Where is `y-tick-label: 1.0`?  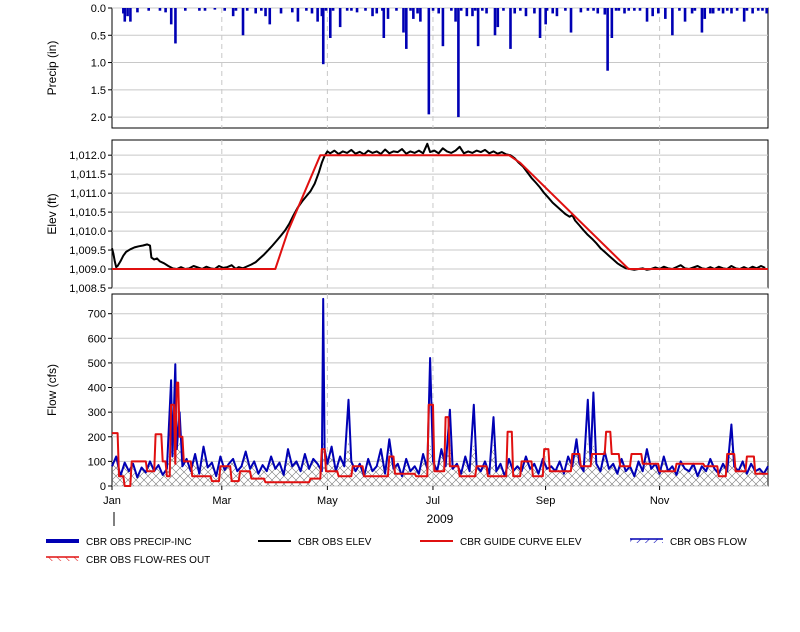 y-tick-label: 1.0 is located at coordinates (98, 64).